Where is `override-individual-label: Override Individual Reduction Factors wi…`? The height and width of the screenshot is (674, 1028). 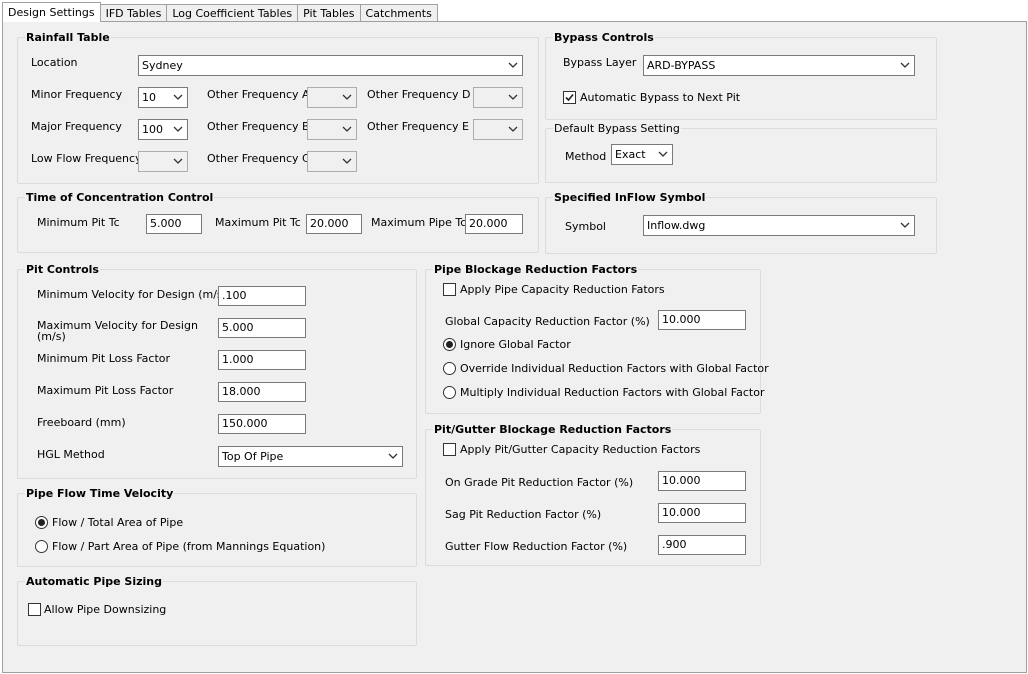
override-individual-label: Override Individual Reduction Factors wi… is located at coordinates (614, 368).